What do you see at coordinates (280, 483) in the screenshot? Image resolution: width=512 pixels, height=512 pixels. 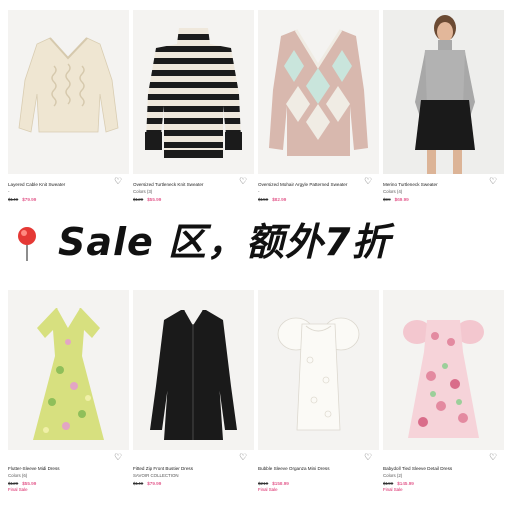 I see `sale-price: $158.99` at bounding box center [280, 483].